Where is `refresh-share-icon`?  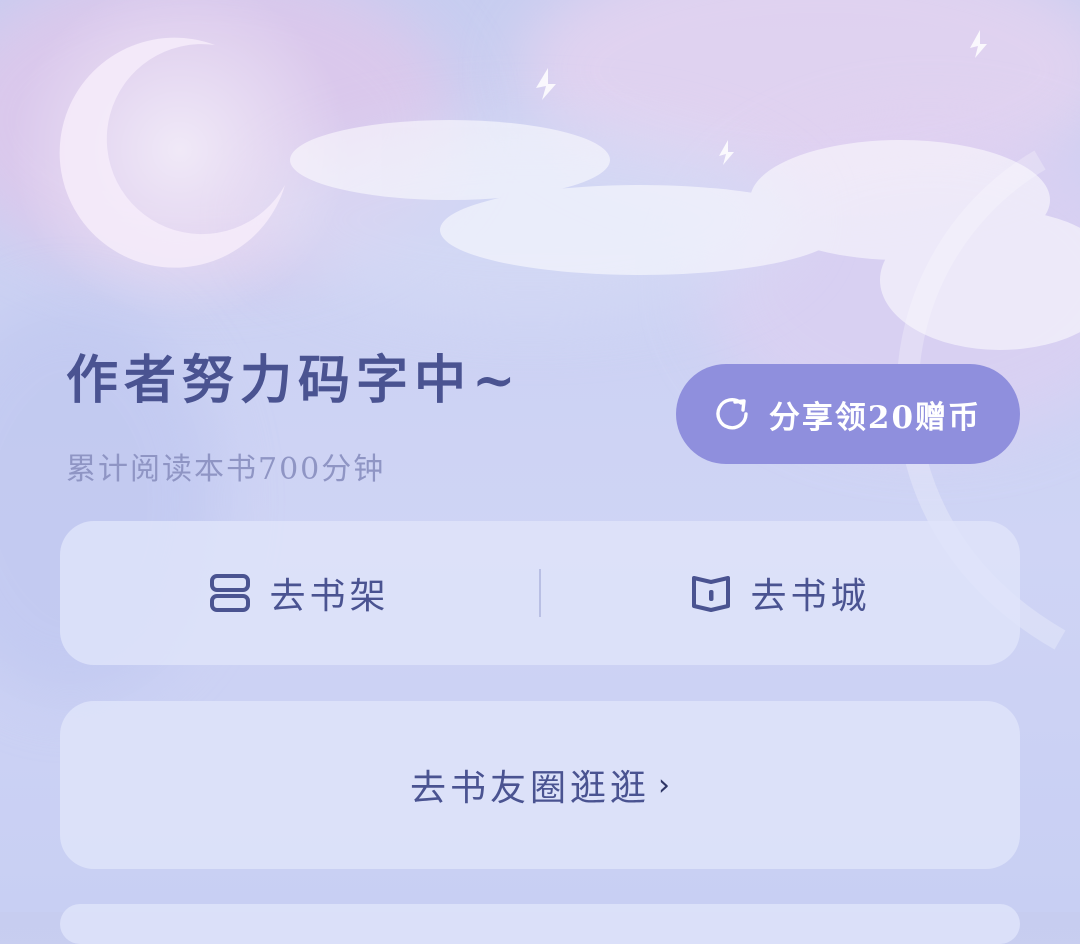 refresh-share-icon is located at coordinates (733, 414).